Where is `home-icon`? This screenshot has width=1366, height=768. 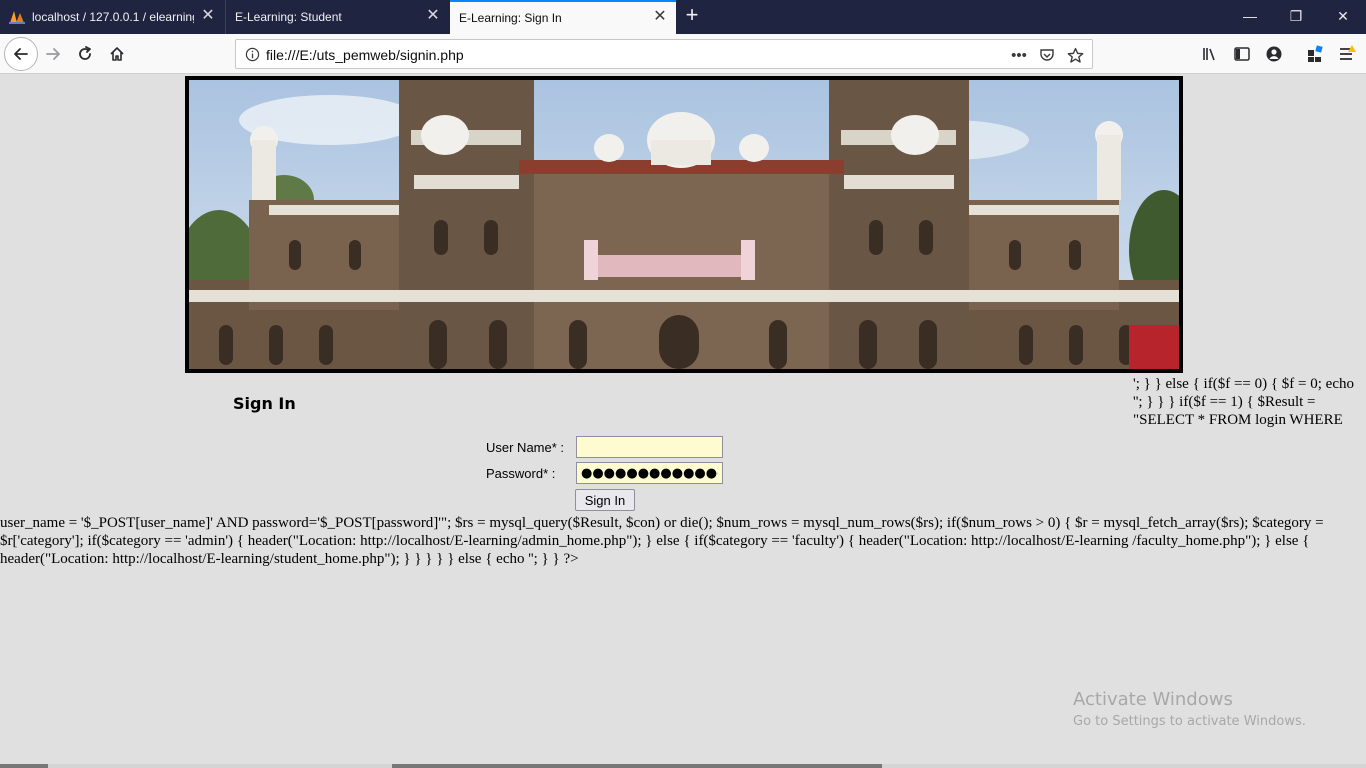
home-icon is located at coordinates (117, 54).